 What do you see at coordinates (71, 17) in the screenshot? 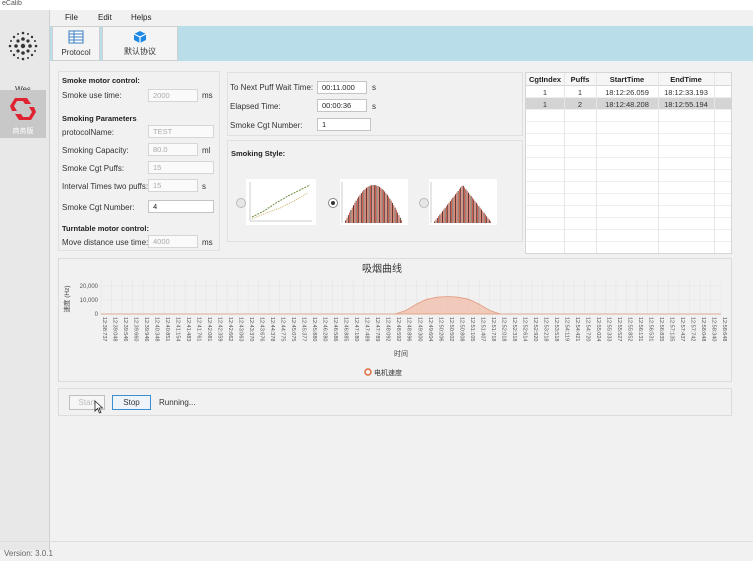
I see `menu-file: File` at bounding box center [71, 17].